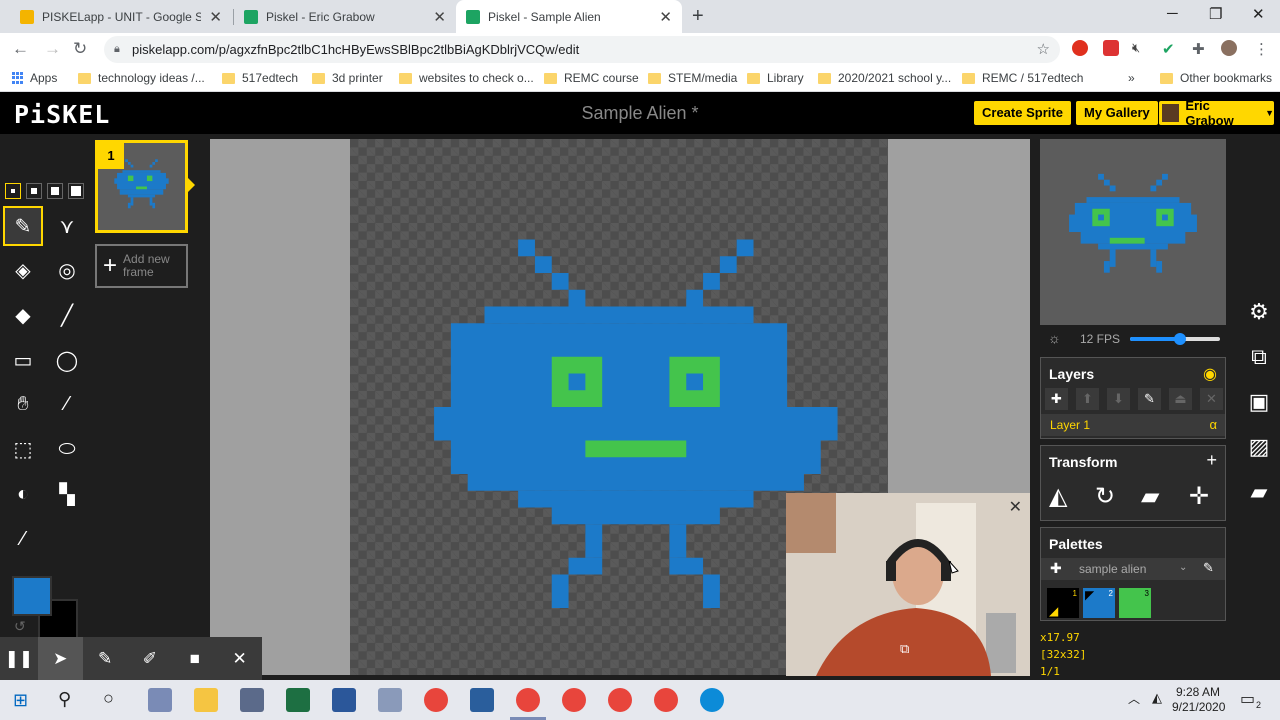 The height and width of the screenshot is (720, 1280). I want to click on add-layer-icon: ✚, so click(1056, 399).